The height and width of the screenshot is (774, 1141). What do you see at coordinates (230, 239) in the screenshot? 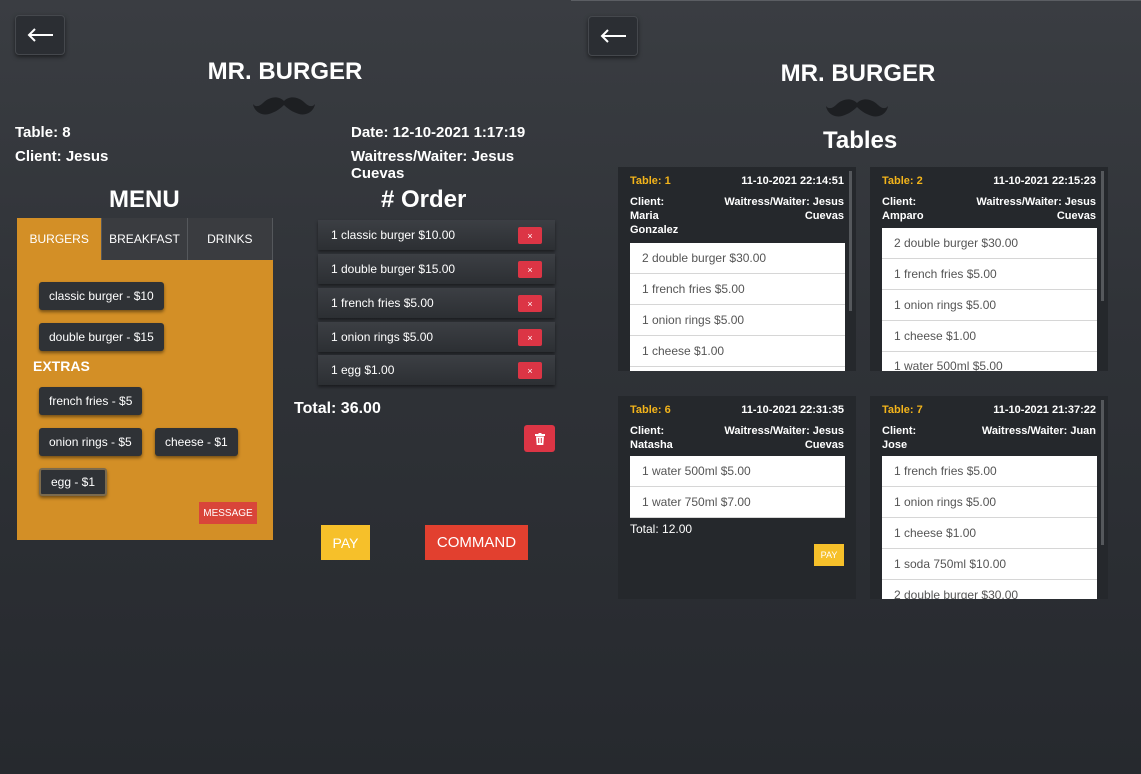
I see `tab-drinks: DRINKS` at bounding box center [230, 239].